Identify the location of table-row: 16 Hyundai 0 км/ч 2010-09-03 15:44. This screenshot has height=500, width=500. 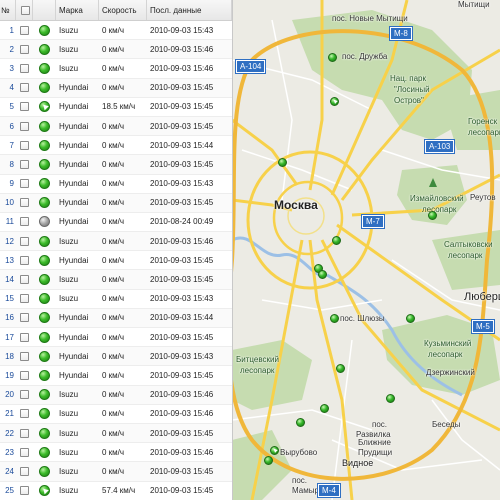
(116, 318).